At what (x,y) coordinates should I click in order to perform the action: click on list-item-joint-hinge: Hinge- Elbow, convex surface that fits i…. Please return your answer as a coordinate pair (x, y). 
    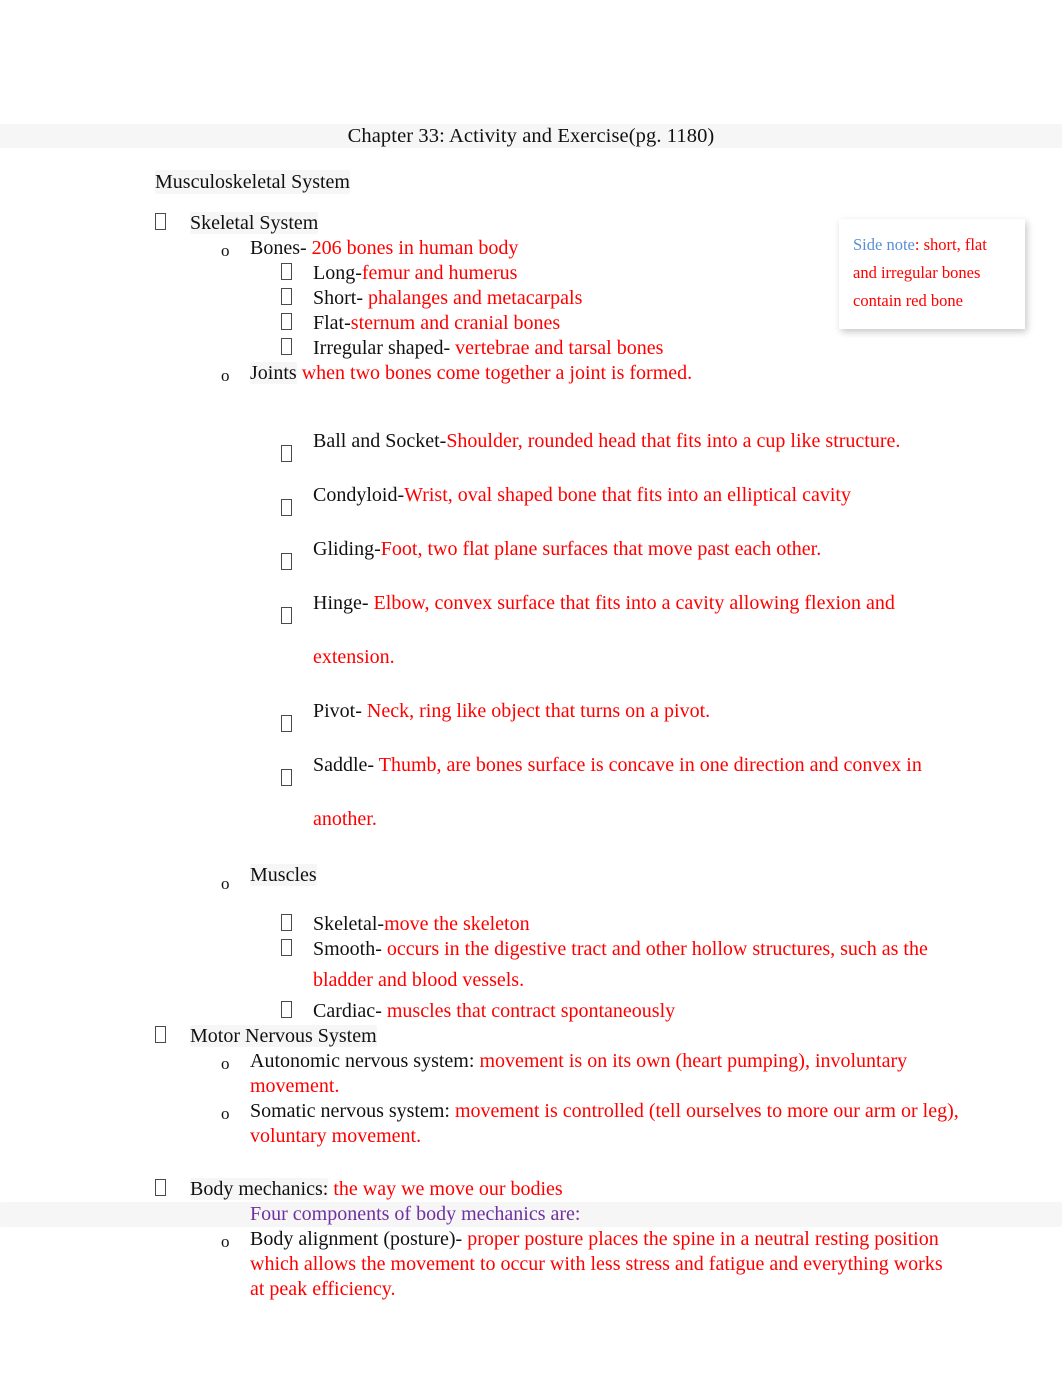
    Looking at the image, I should click on (531, 603).